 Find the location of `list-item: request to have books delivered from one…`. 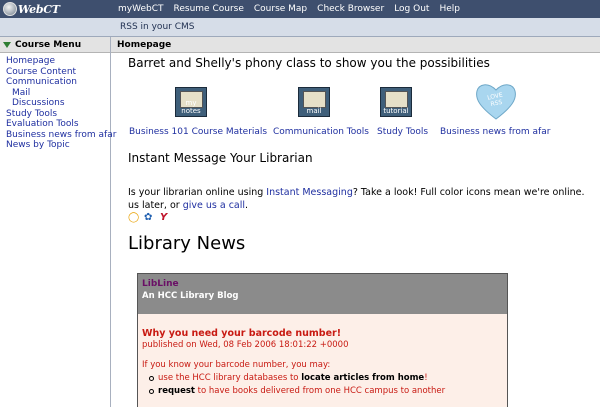

list-item: request to have books delivered from one… is located at coordinates (322, 391).